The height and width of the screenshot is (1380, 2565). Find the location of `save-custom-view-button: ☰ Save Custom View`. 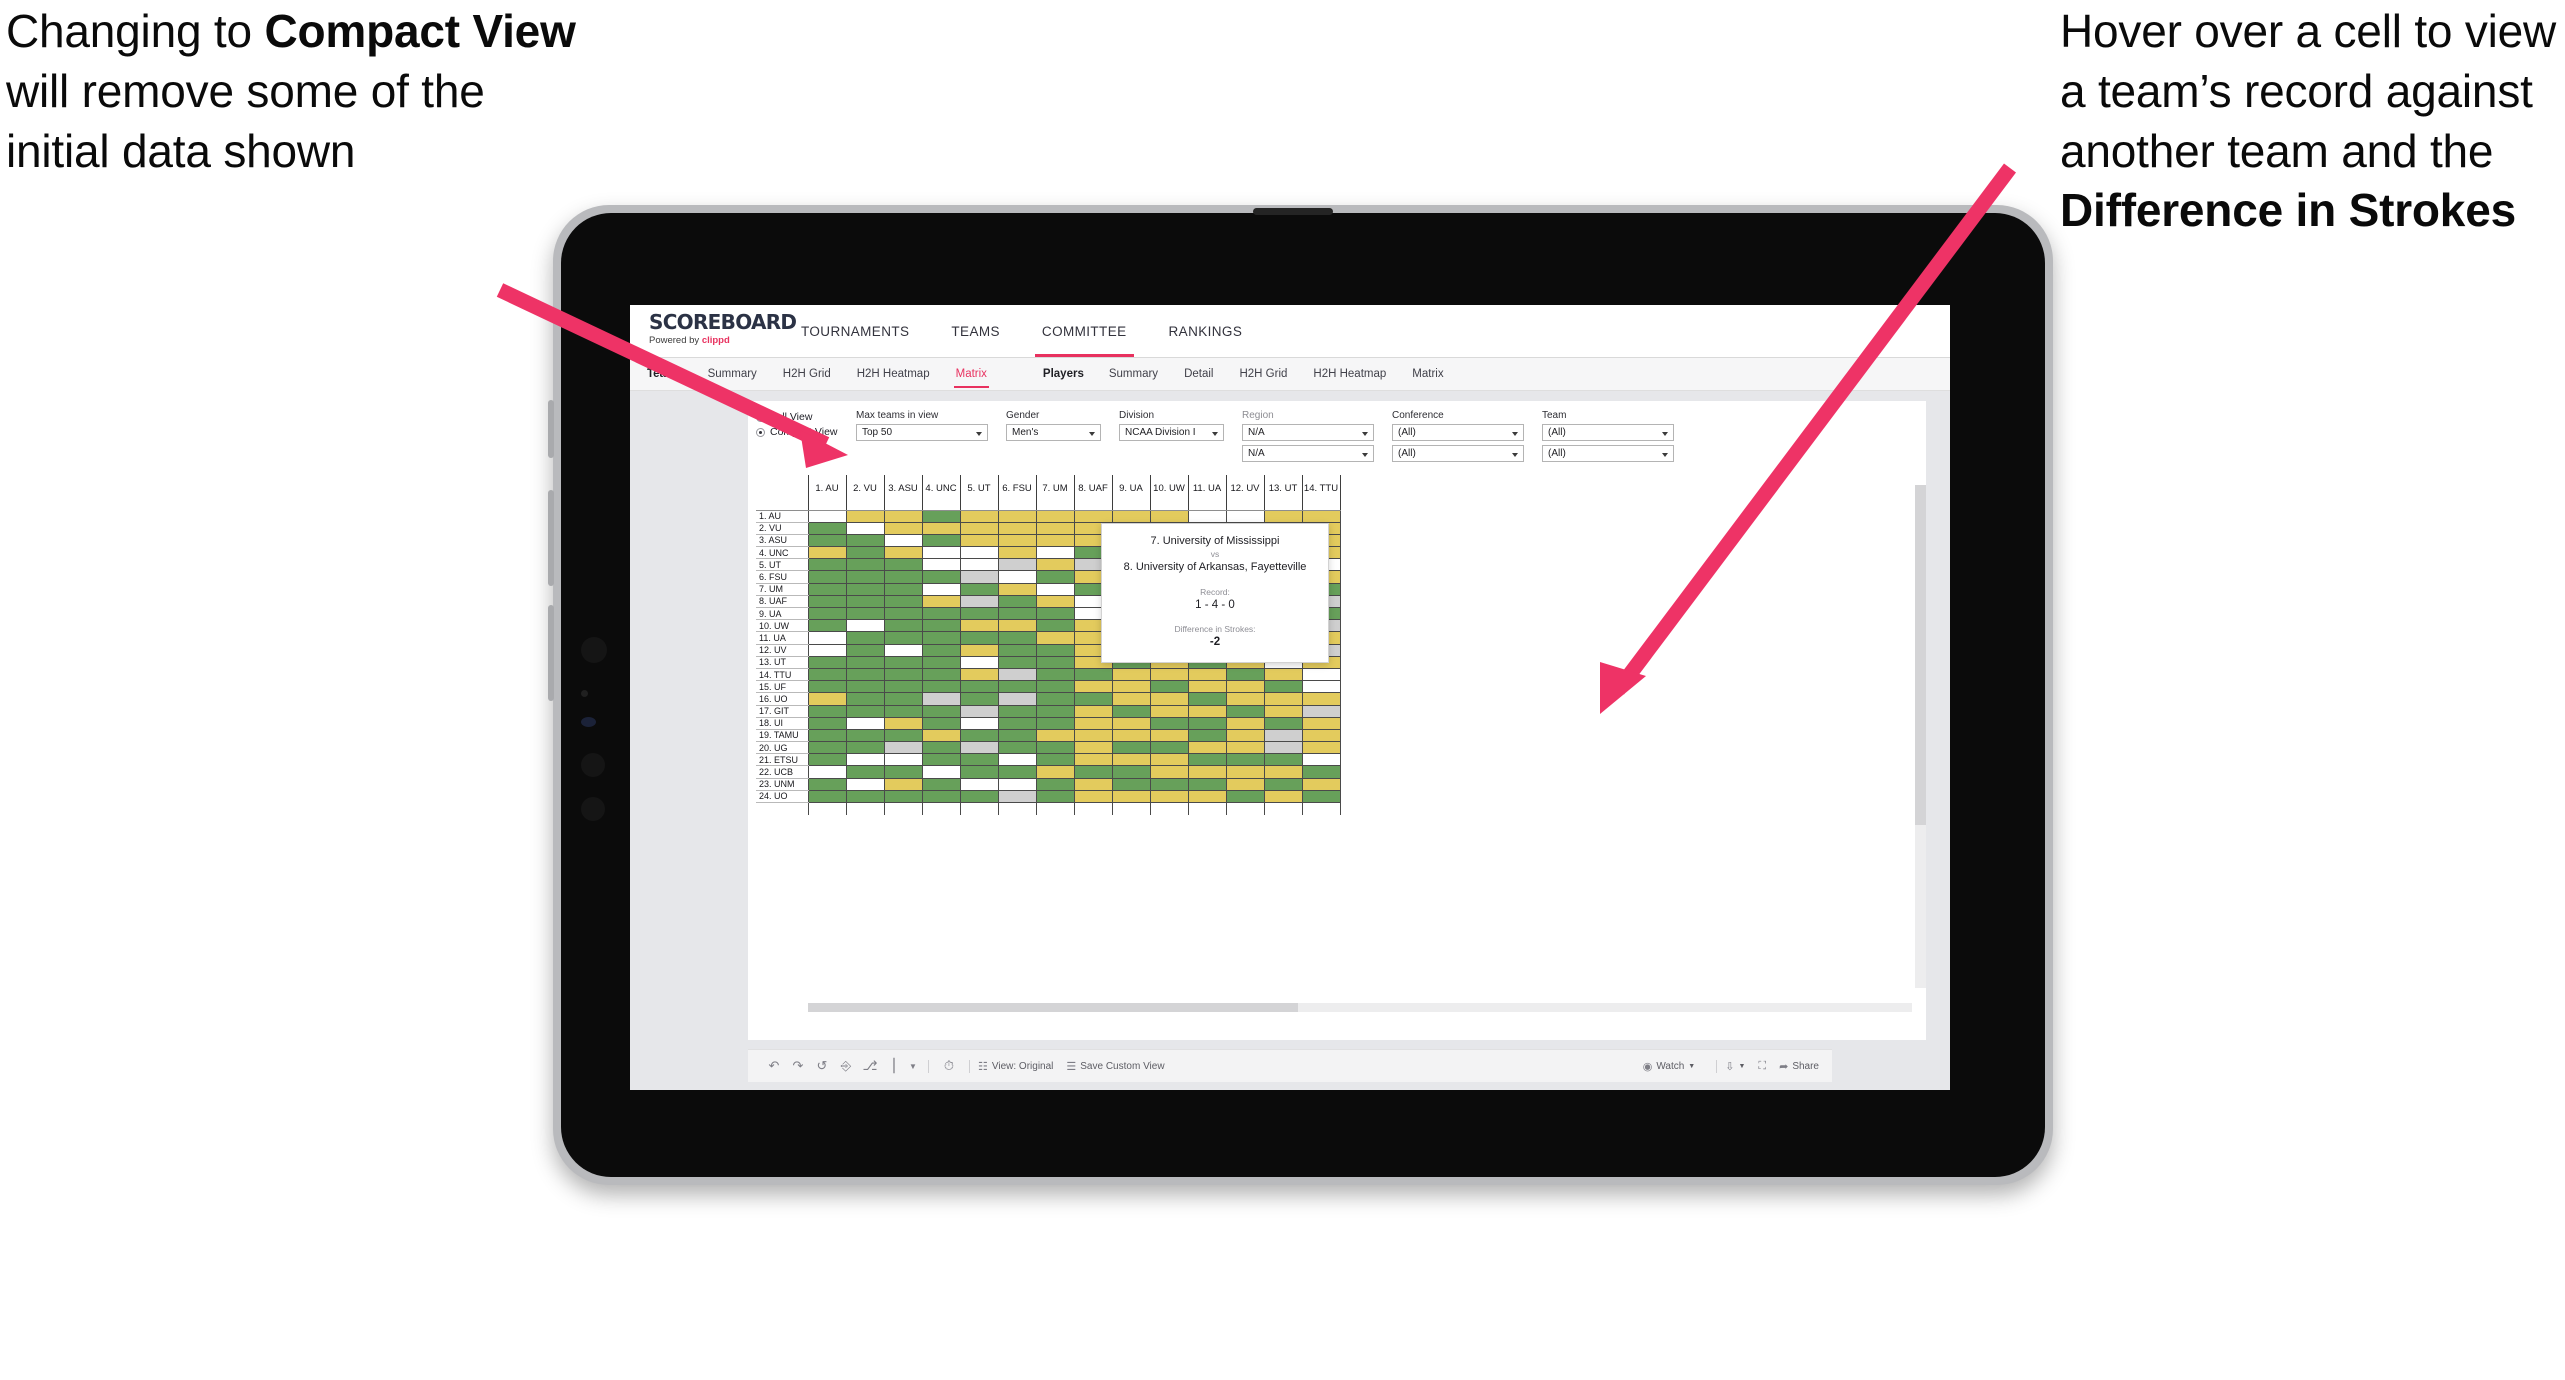

save-custom-view-button: ☰ Save Custom View is located at coordinates (1115, 1066).